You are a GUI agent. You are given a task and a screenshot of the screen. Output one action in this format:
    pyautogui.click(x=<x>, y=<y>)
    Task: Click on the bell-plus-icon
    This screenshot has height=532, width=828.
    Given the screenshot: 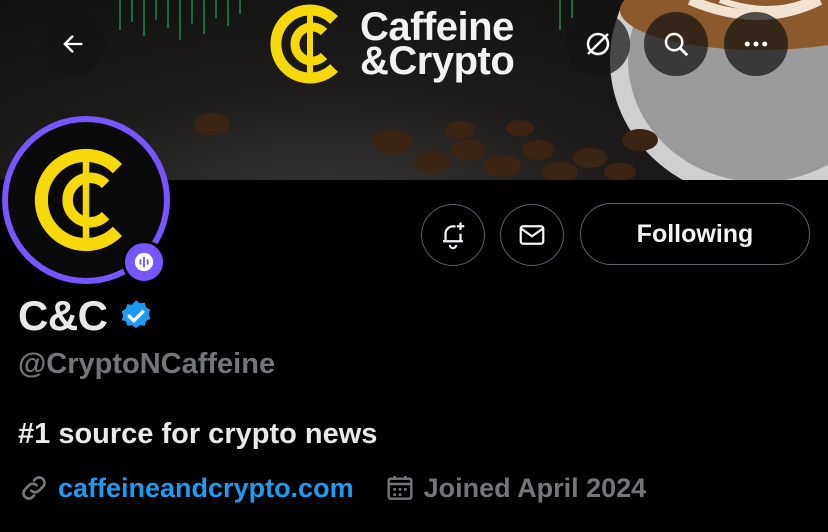 What is the action you would take?
    pyautogui.click(x=454, y=236)
    